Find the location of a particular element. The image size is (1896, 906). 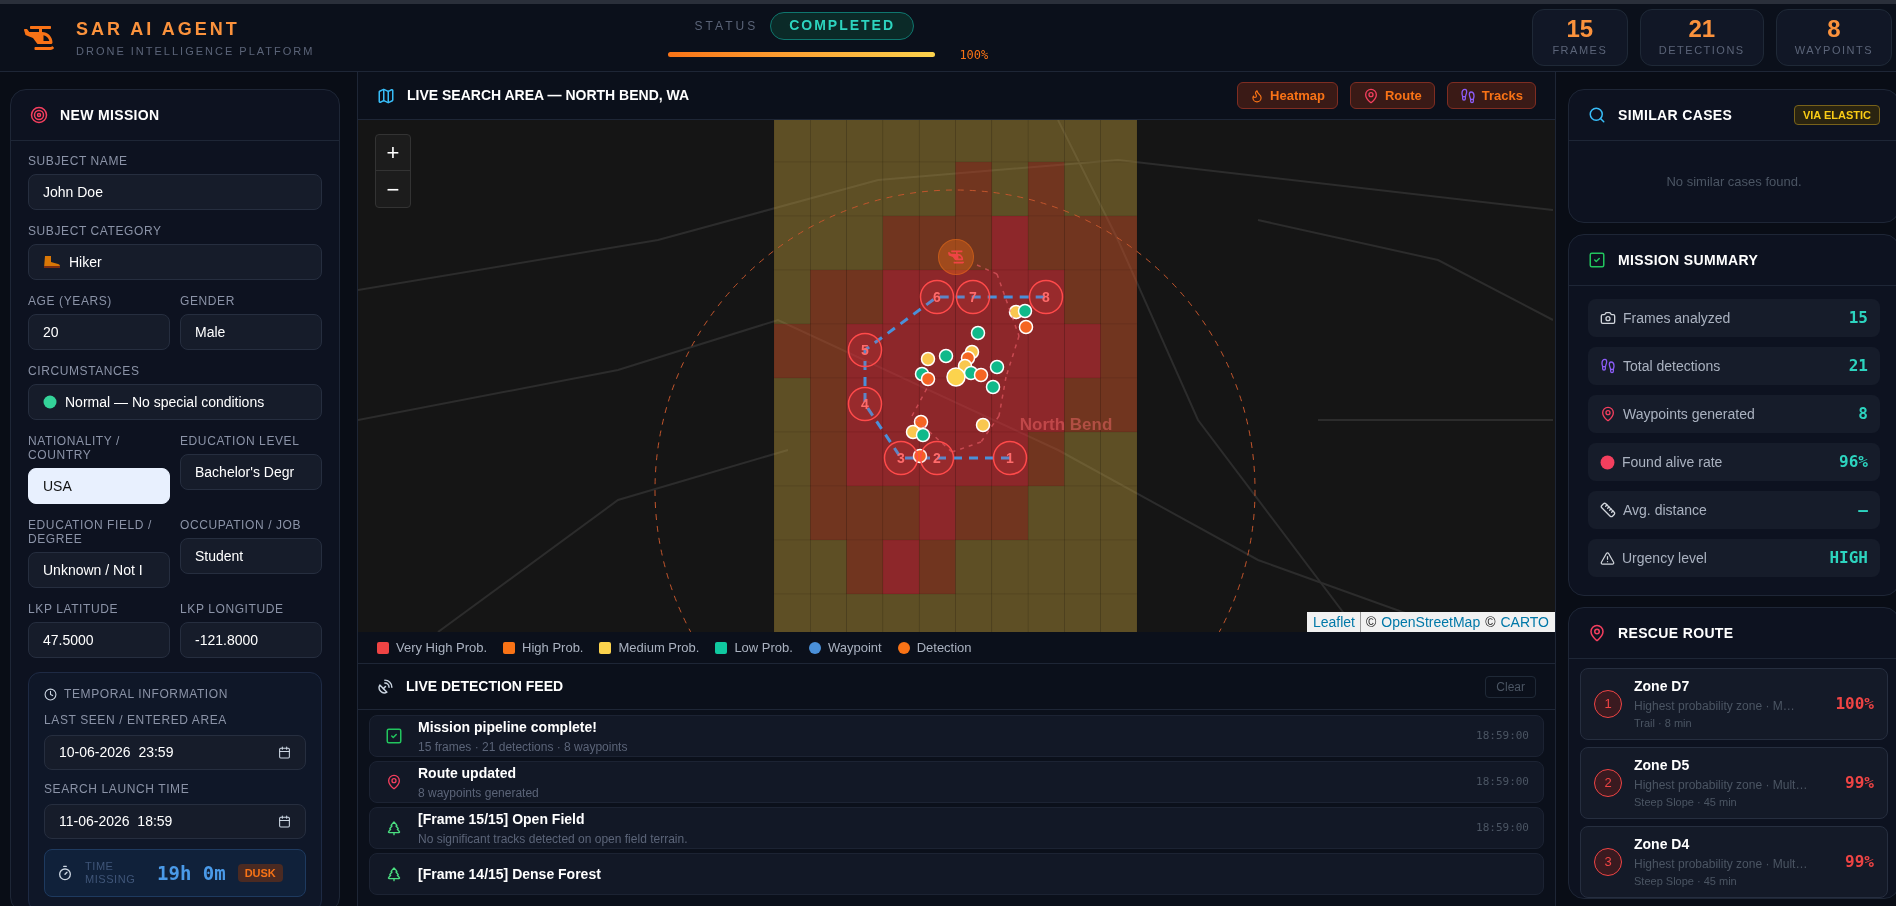

copyright-text: © is located at coordinates (1490, 622).